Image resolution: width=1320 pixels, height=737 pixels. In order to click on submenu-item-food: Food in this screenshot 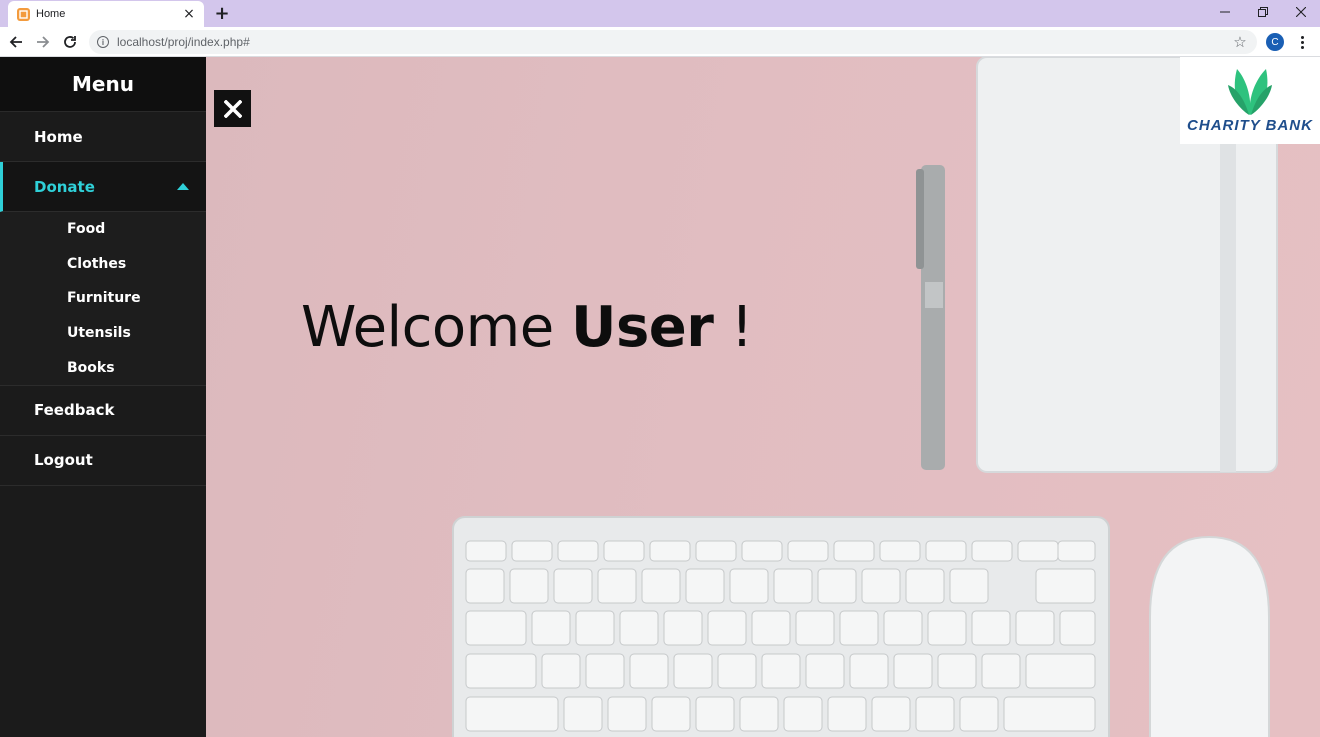, I will do `click(103, 229)`.